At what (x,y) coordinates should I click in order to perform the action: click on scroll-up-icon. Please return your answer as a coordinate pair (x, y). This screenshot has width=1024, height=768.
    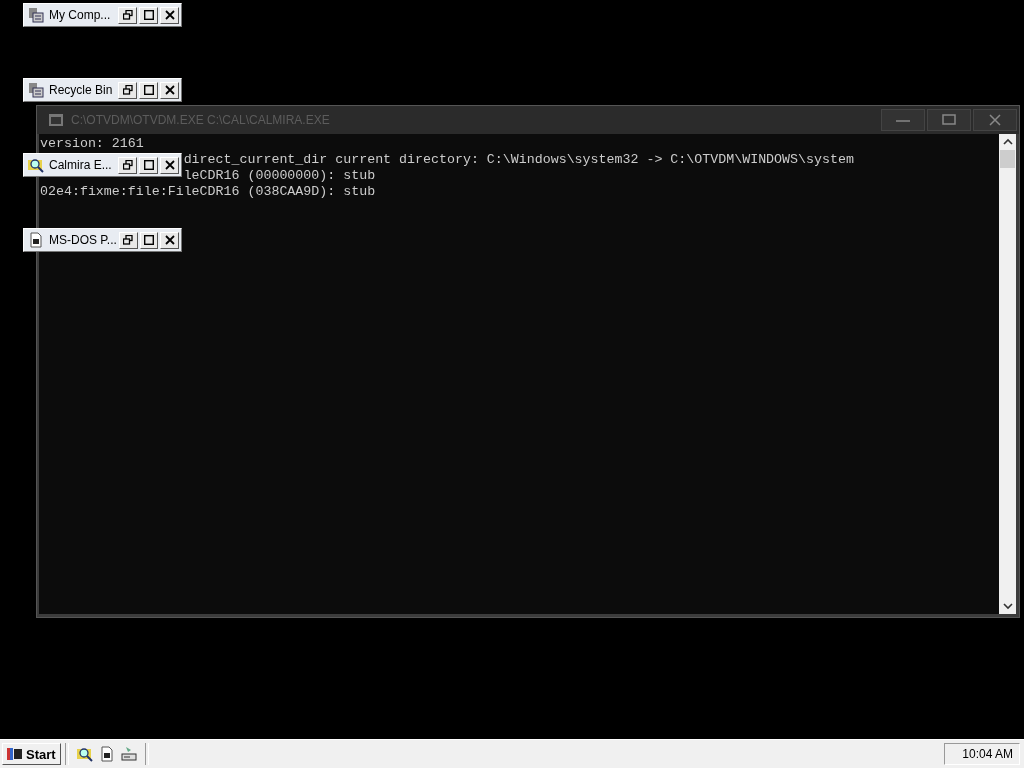
    Looking at the image, I should click on (1007, 142).